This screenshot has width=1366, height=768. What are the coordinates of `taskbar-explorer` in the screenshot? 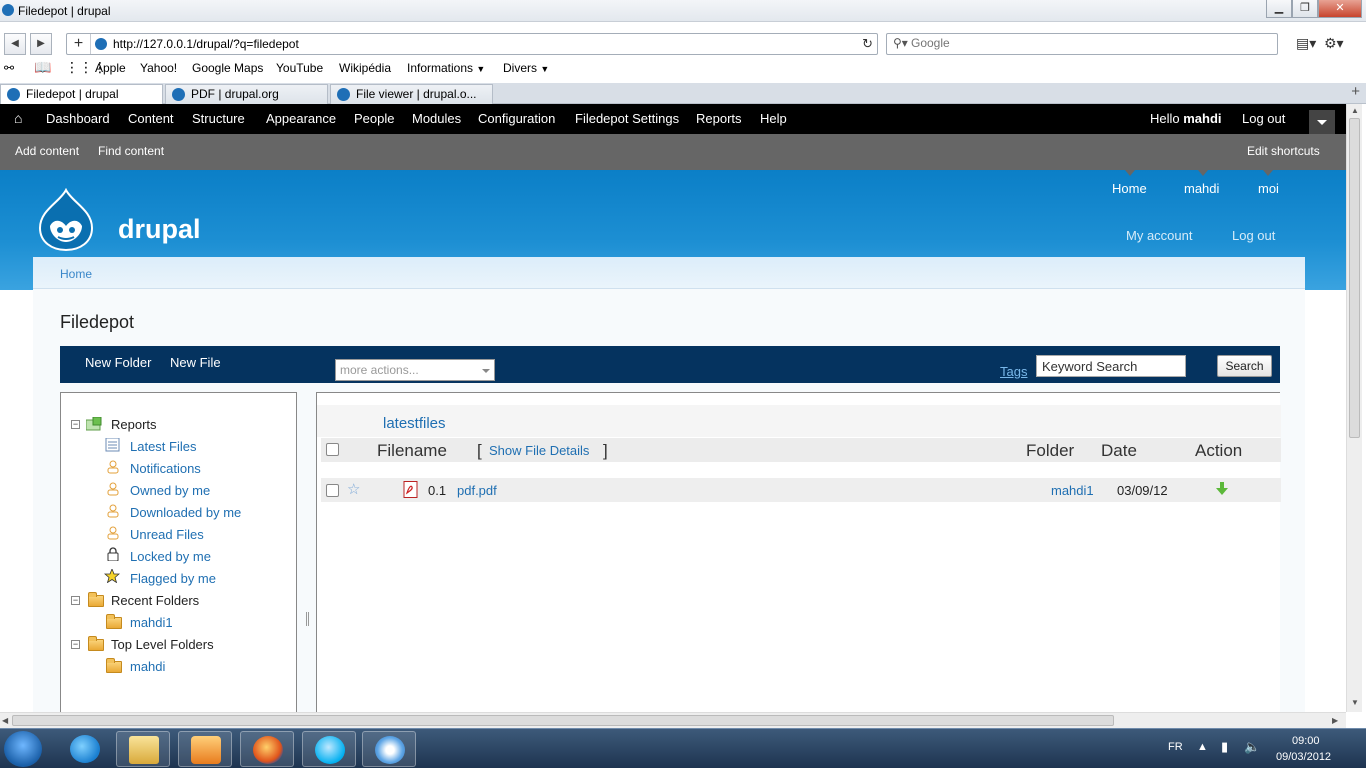 It's located at (143, 749).